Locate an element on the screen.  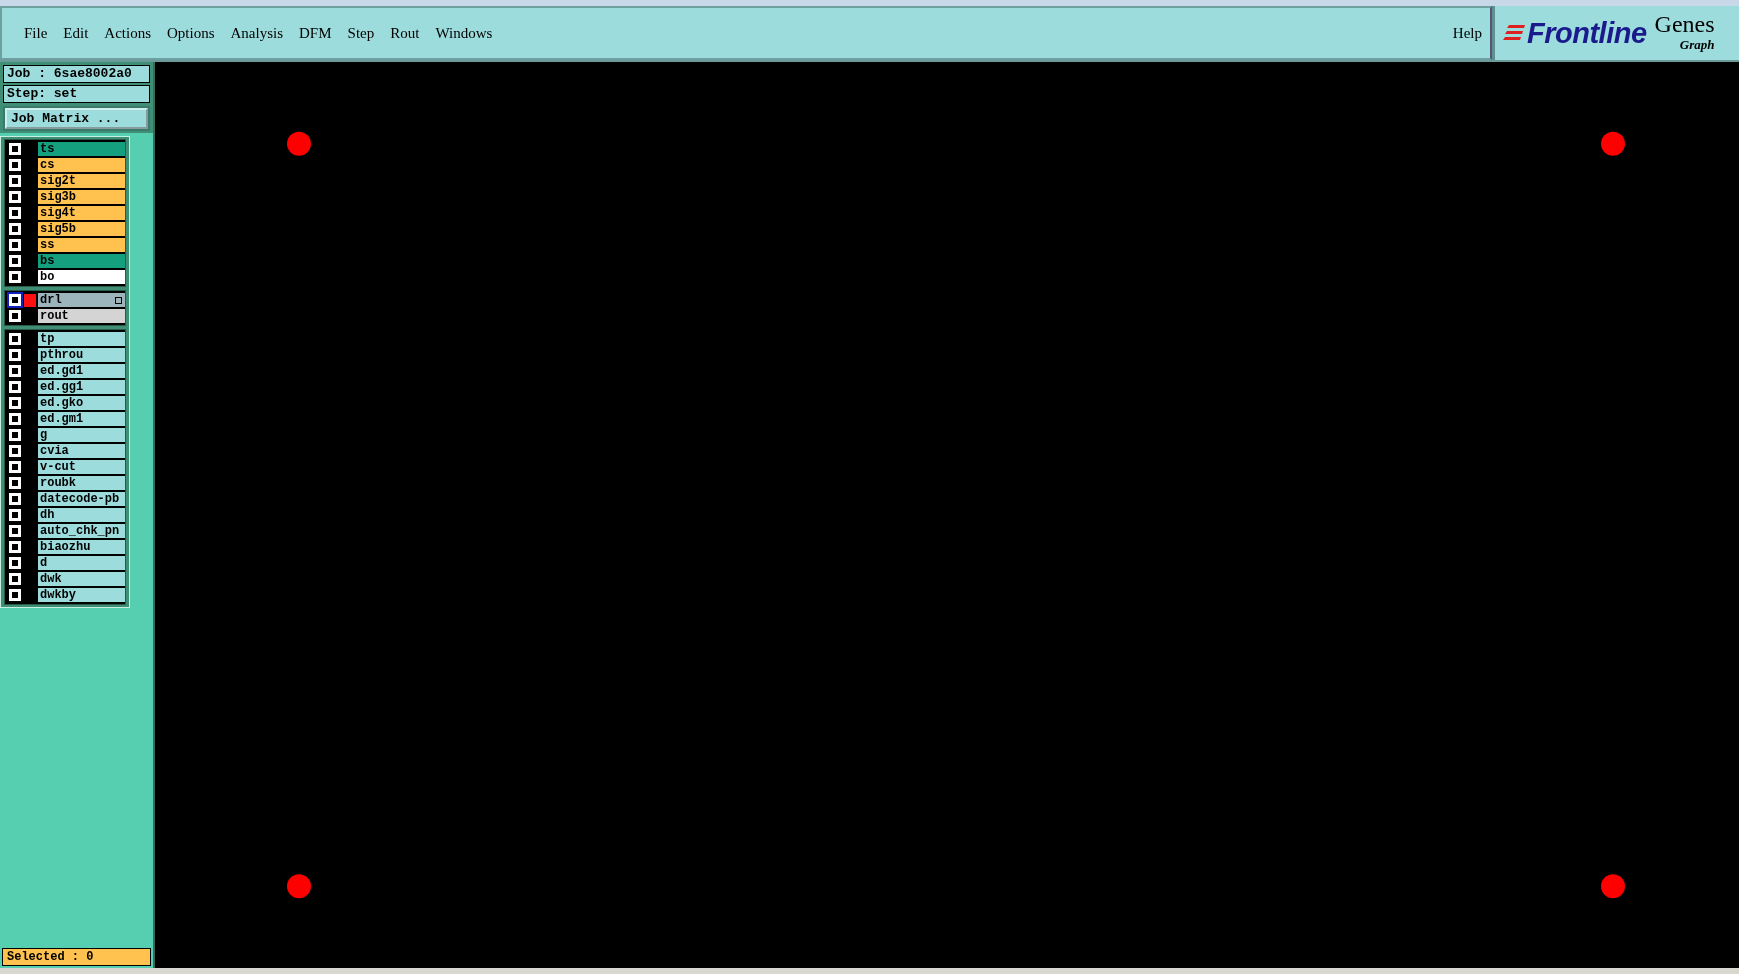
layer-name: cs is located at coordinates (81, 165).